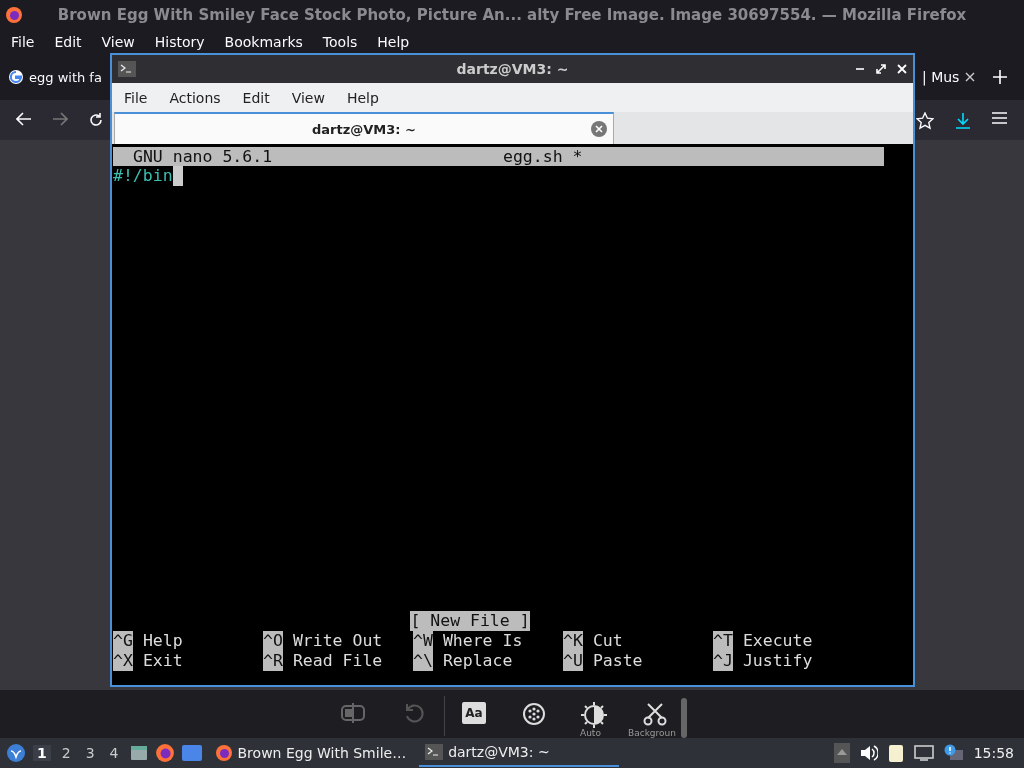  Describe the element at coordinates (868, 753) in the screenshot. I see `volume-icon` at that location.